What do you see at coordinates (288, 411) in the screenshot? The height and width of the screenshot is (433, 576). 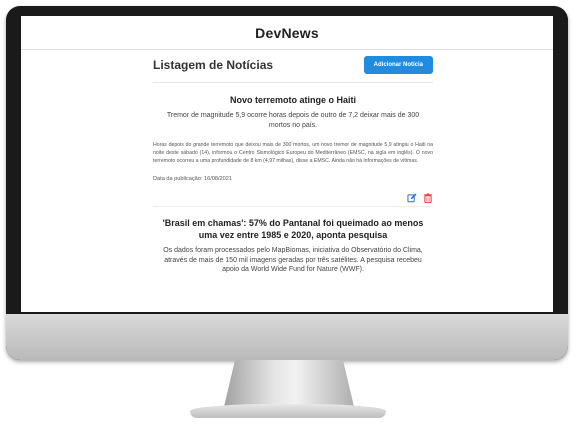 I see `monitor-base` at bounding box center [288, 411].